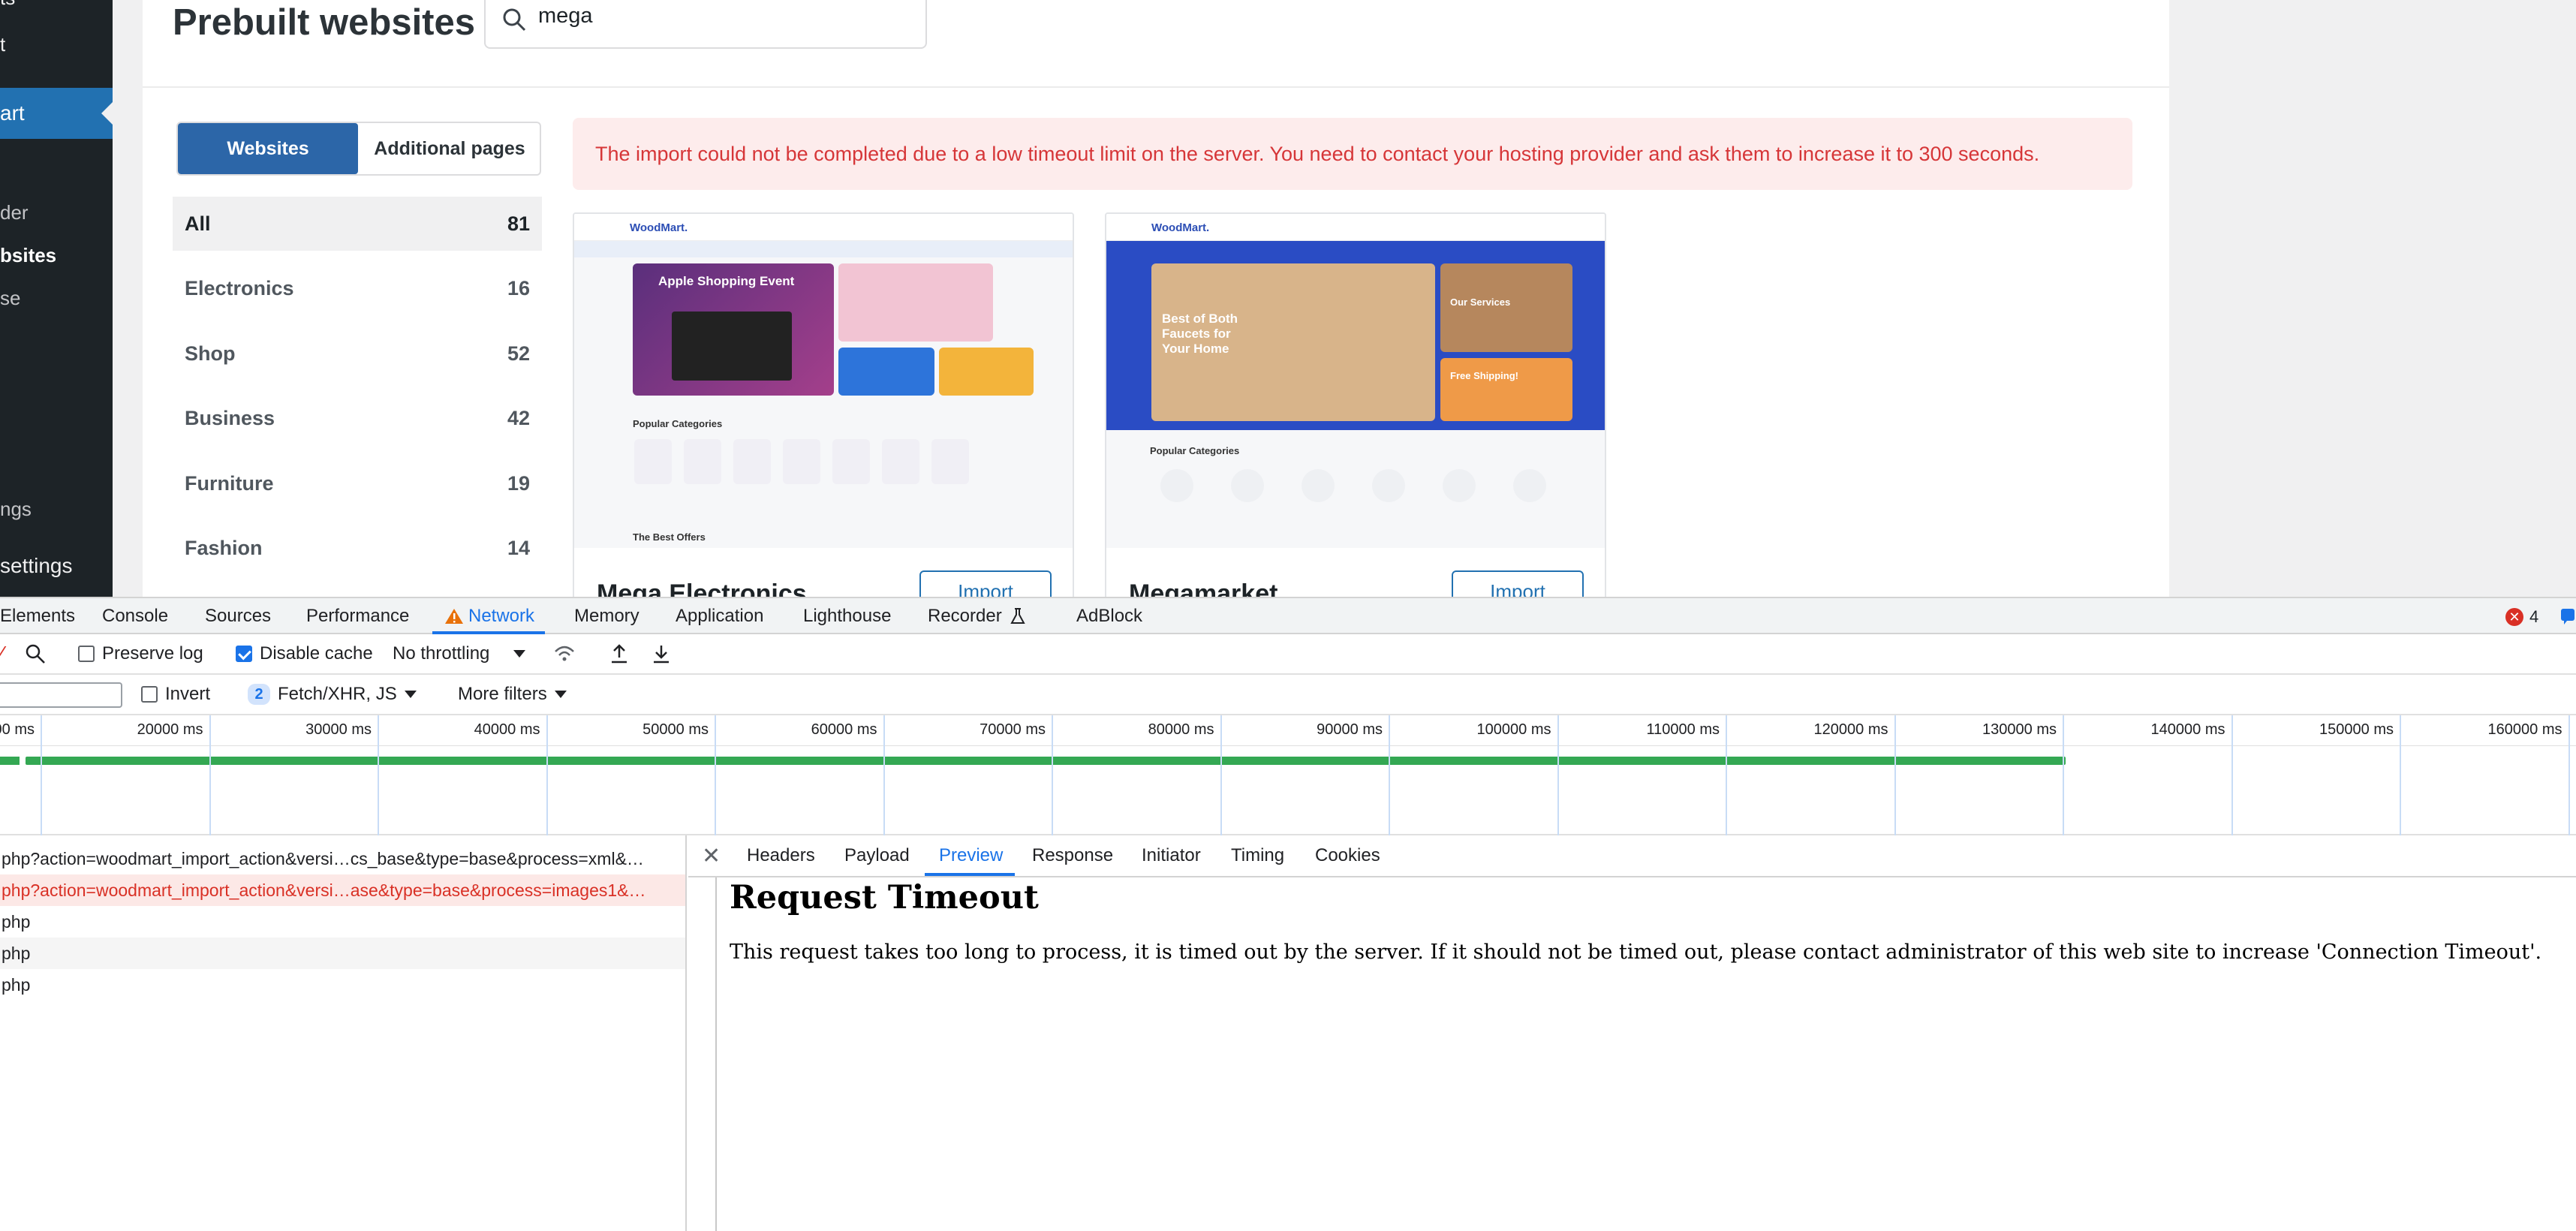  Describe the element at coordinates (661, 653) in the screenshot. I see `download-icon` at that location.